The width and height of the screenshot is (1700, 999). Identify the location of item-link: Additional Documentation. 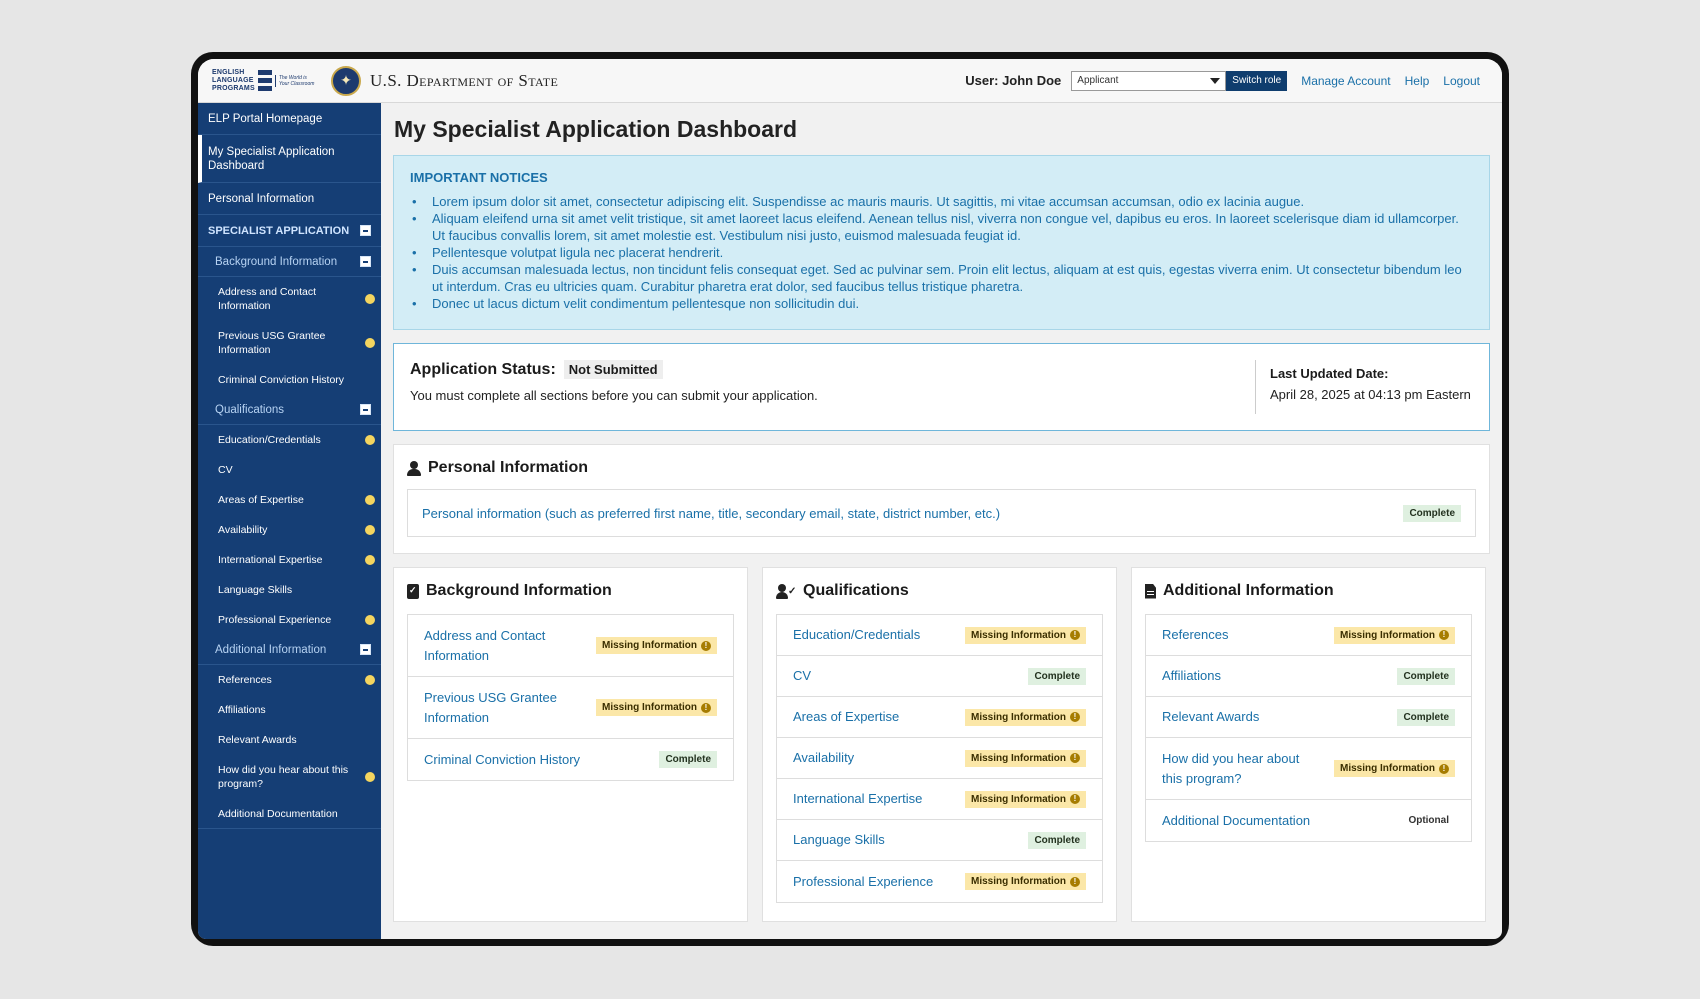
(1236, 821).